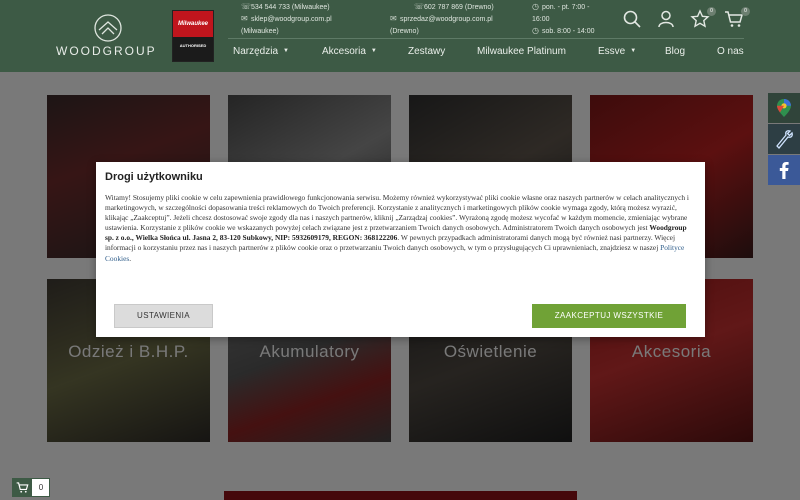 Image resolution: width=800 pixels, height=500 pixels. I want to click on logo-text: WOODGROUP, so click(106, 51).